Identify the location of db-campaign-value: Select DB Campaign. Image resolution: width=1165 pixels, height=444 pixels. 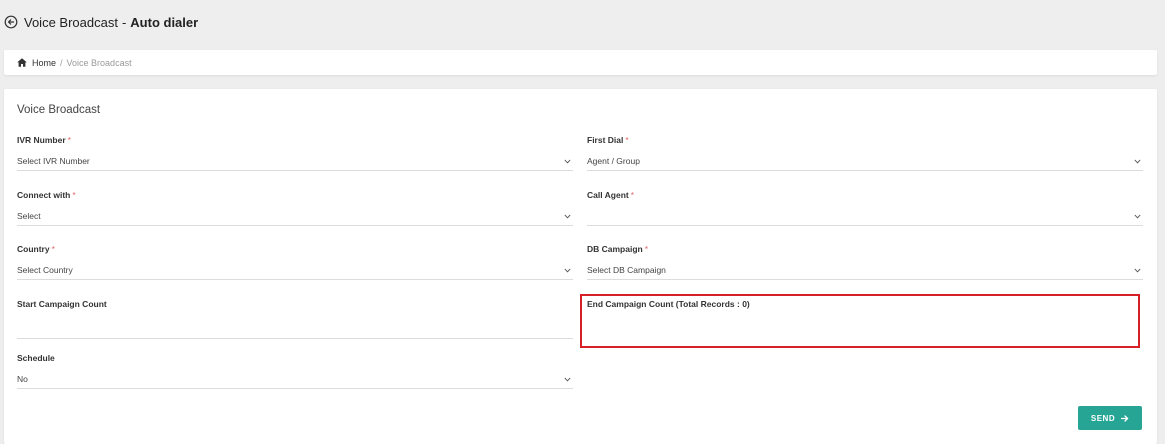
(626, 270).